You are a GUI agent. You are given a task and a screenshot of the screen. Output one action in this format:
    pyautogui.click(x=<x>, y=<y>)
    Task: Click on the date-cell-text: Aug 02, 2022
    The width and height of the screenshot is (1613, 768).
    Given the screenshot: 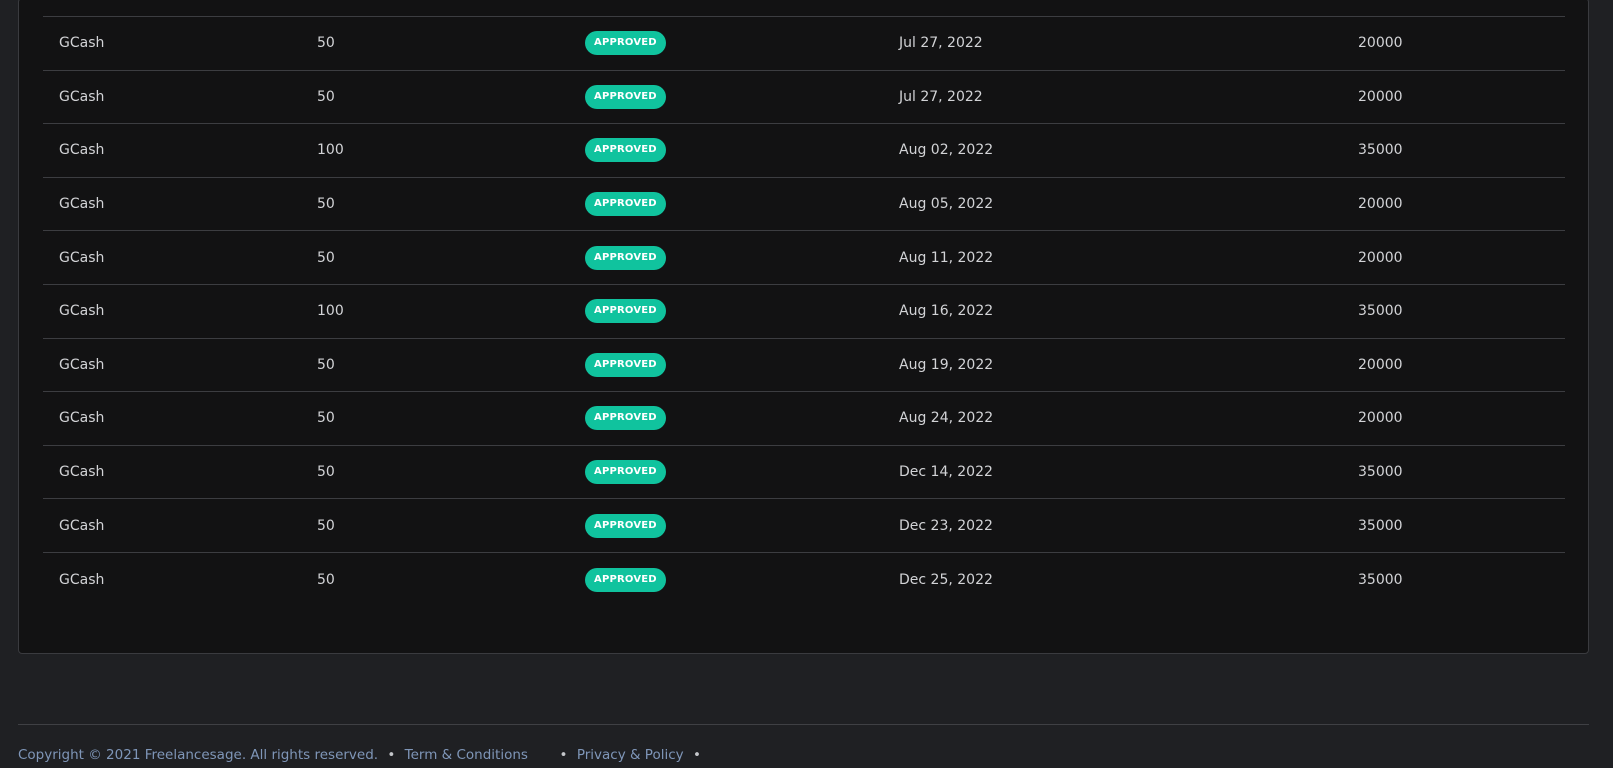 What is the action you would take?
    pyautogui.click(x=946, y=150)
    